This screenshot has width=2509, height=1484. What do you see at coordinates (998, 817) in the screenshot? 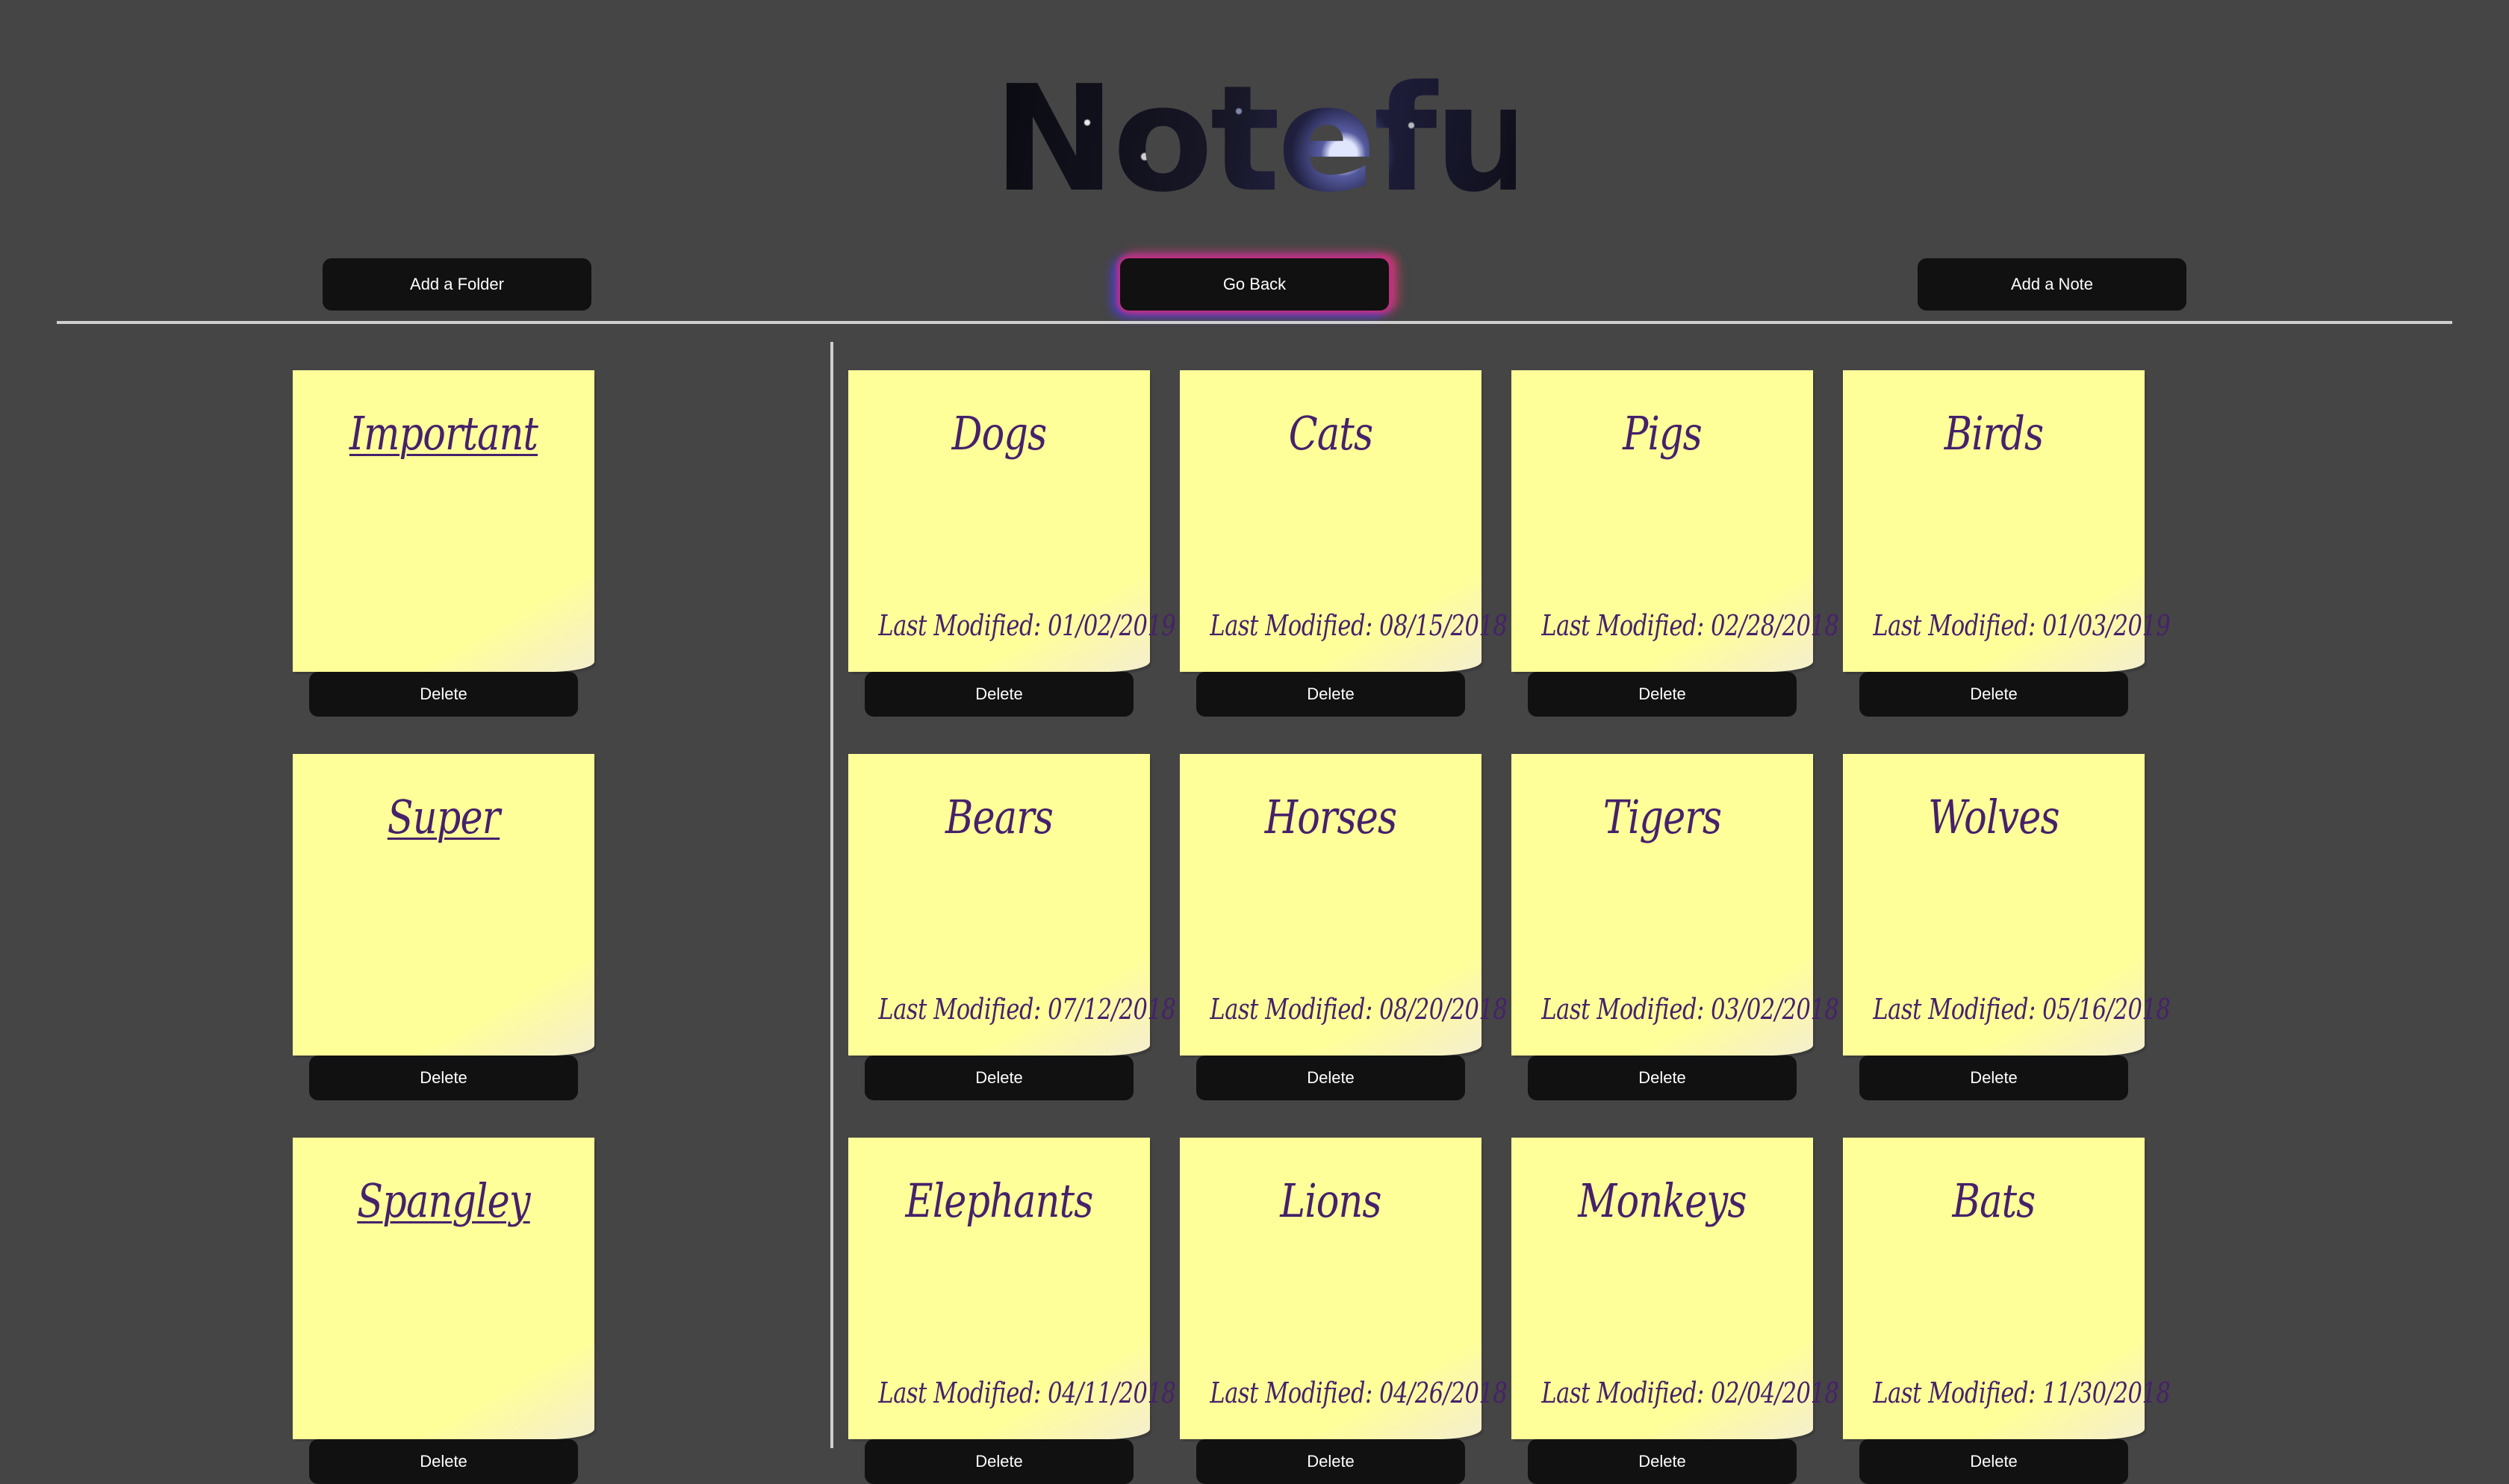
I see `note-title: Bears` at bounding box center [998, 817].